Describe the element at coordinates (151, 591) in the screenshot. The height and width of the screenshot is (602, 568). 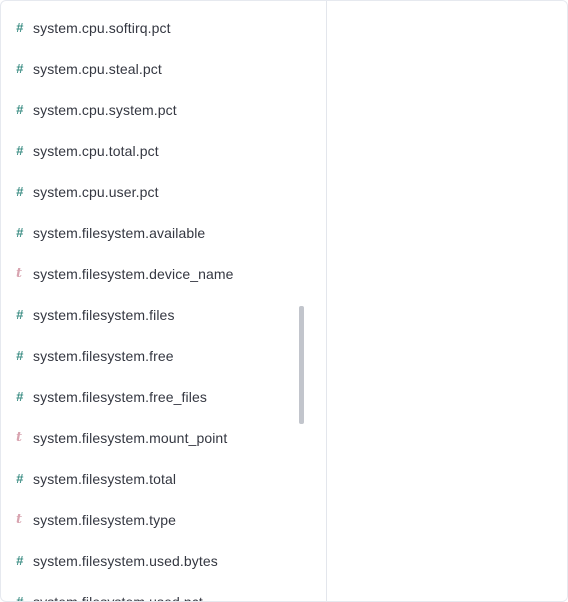
I see `field-list-item: #system.filesystem.used.pct` at that location.